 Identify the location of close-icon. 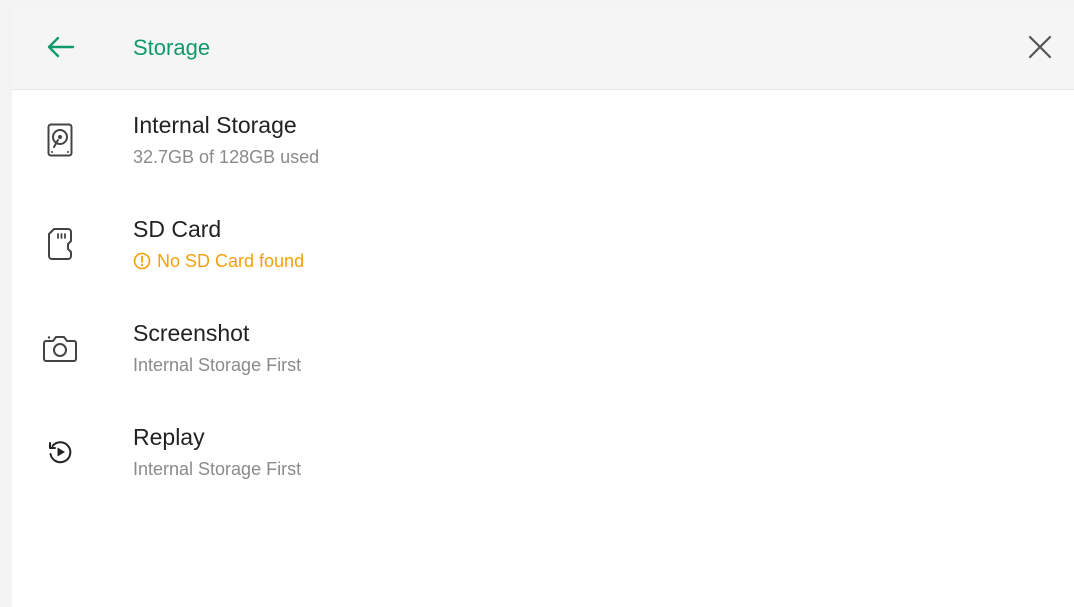
(1040, 49).